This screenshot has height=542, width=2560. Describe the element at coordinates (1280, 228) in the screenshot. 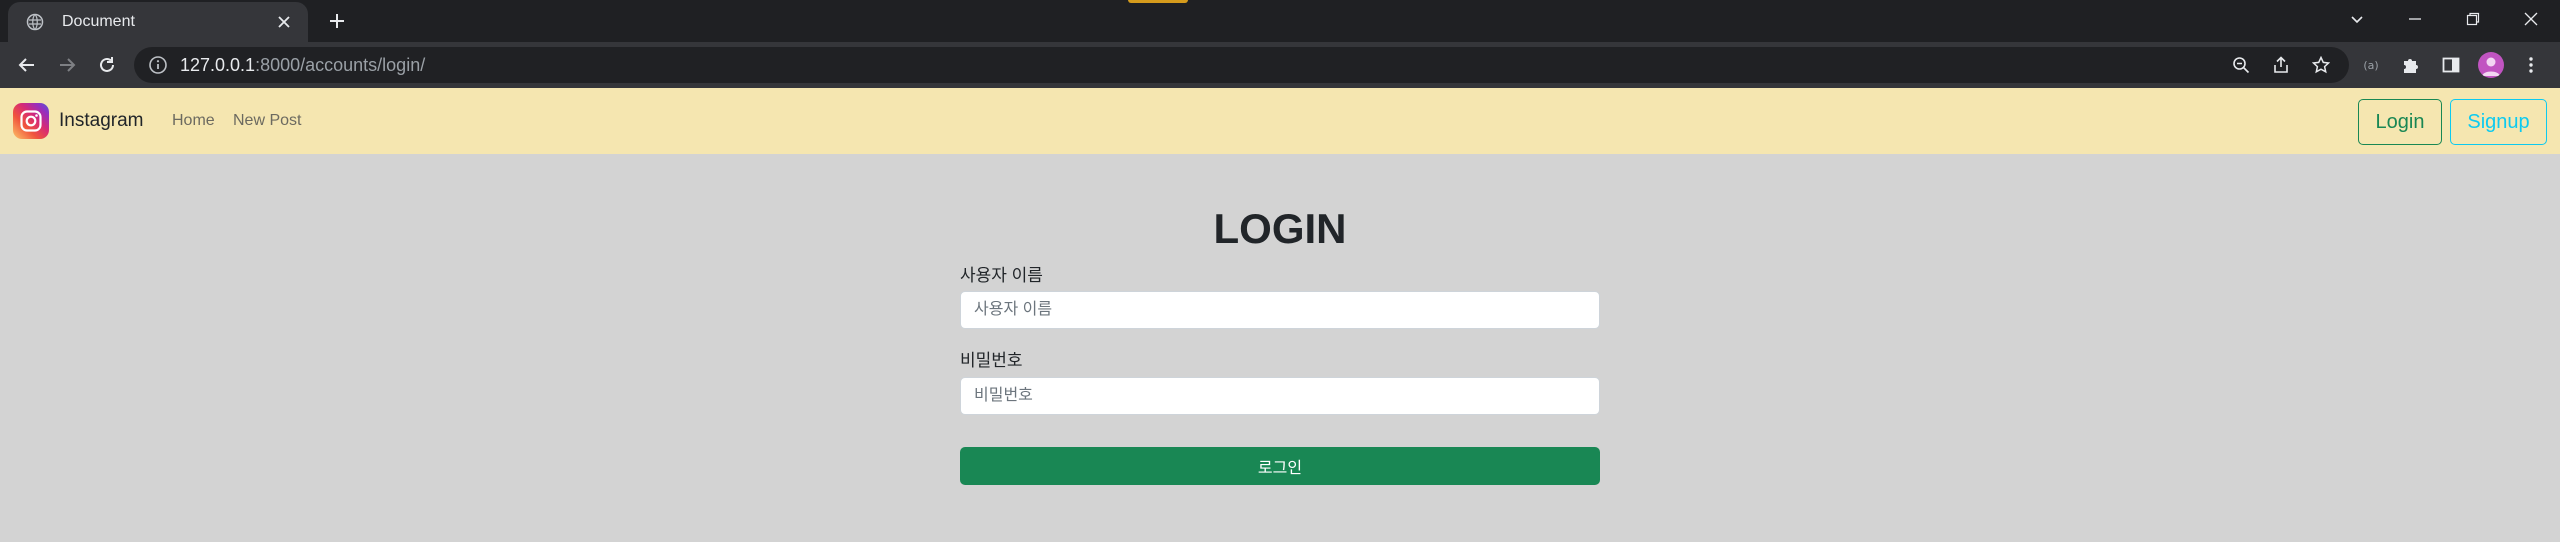

I see `page-title: LOGIN` at that location.